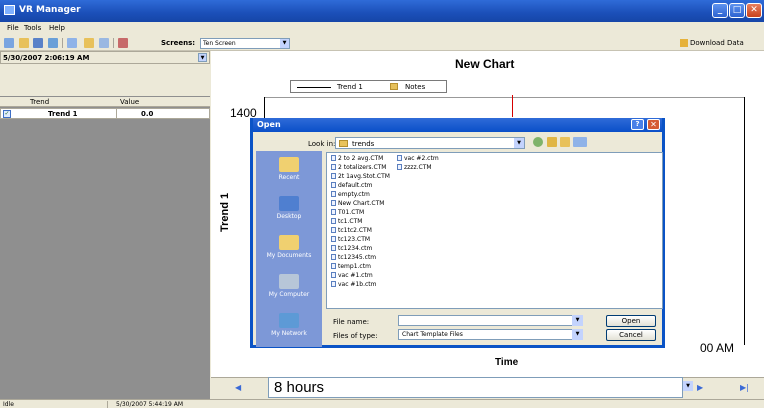  I want to click on time-period-value: 8 hours, so click(299, 387).